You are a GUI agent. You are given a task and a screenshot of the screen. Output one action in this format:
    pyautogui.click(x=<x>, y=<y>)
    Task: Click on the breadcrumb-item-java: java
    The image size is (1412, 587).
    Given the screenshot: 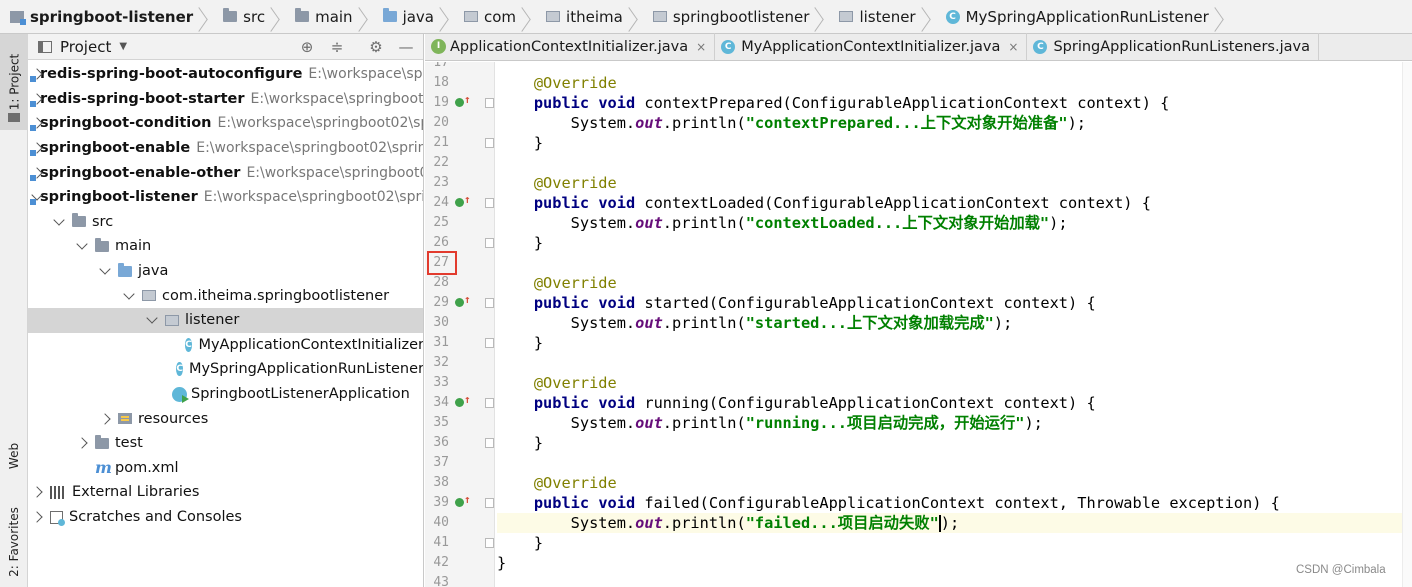 What is the action you would take?
    pyautogui.click(x=423, y=16)
    